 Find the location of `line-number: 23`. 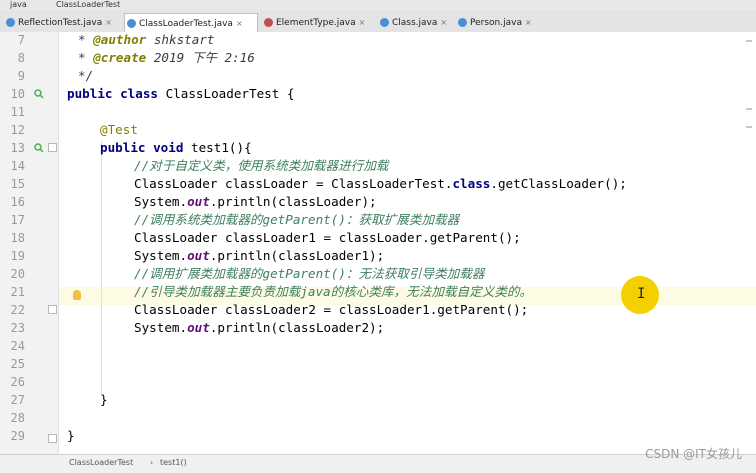

line-number: 23 is located at coordinates (17, 328).